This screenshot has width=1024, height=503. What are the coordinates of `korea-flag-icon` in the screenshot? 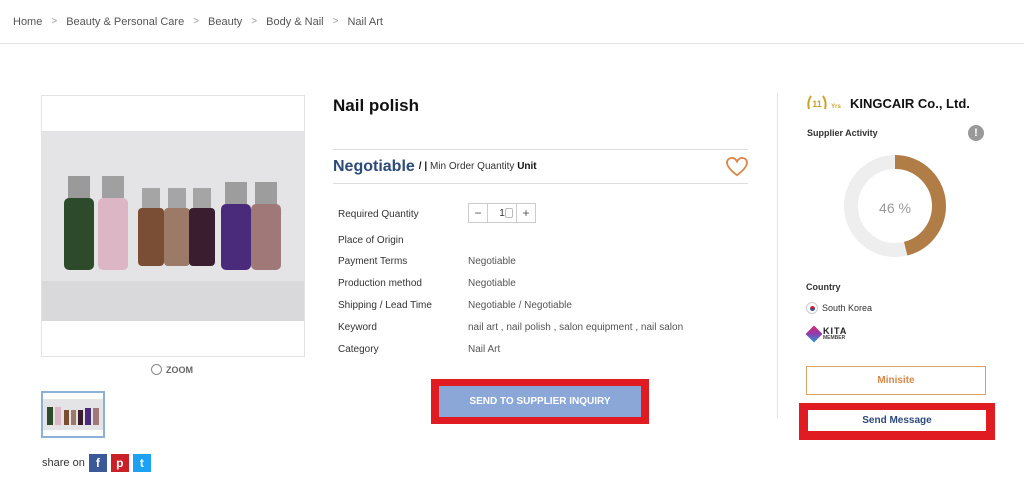 It's located at (812, 308).